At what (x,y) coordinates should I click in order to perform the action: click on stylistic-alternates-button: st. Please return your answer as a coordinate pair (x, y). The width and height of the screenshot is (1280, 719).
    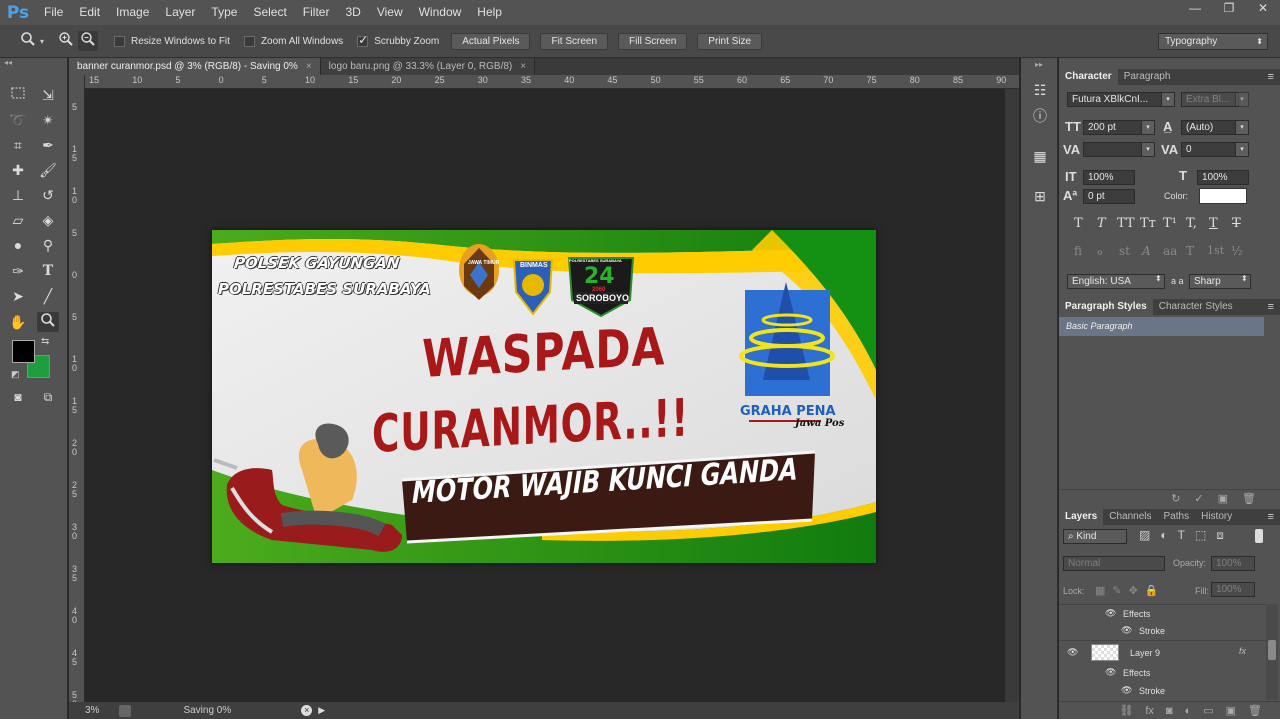
    Looking at the image, I should click on (1124, 251).